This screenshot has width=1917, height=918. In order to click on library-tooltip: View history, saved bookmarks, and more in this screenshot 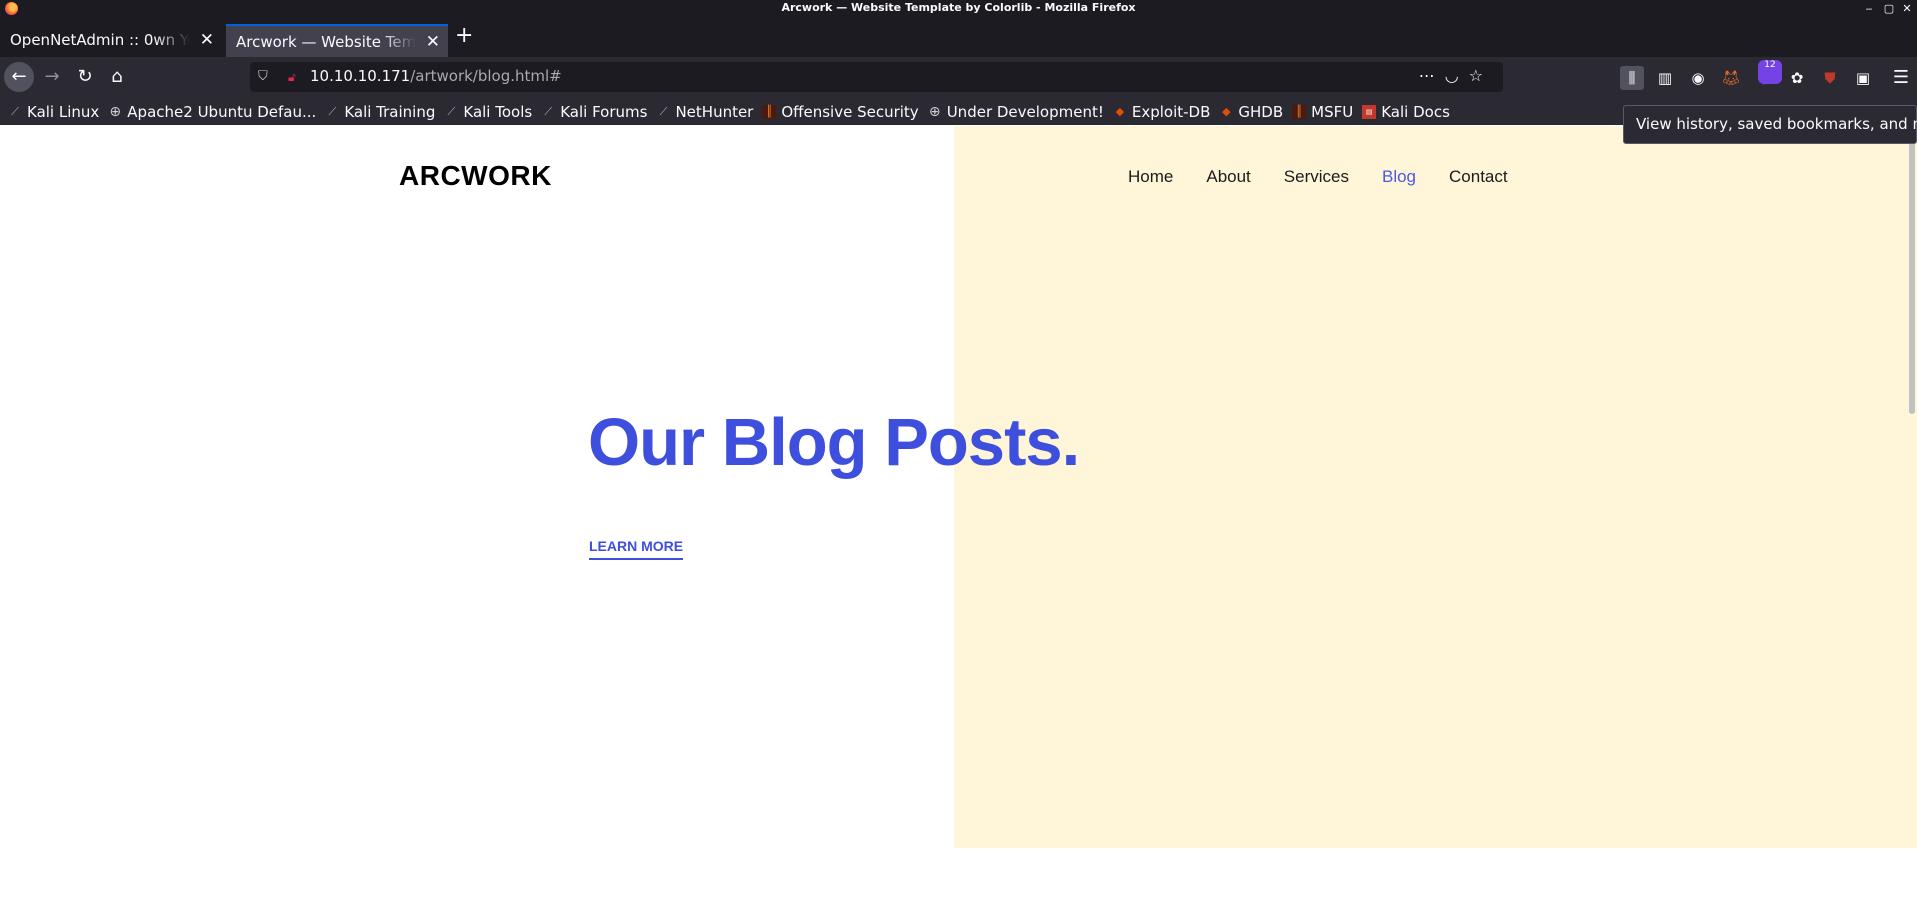, I will do `click(1770, 124)`.